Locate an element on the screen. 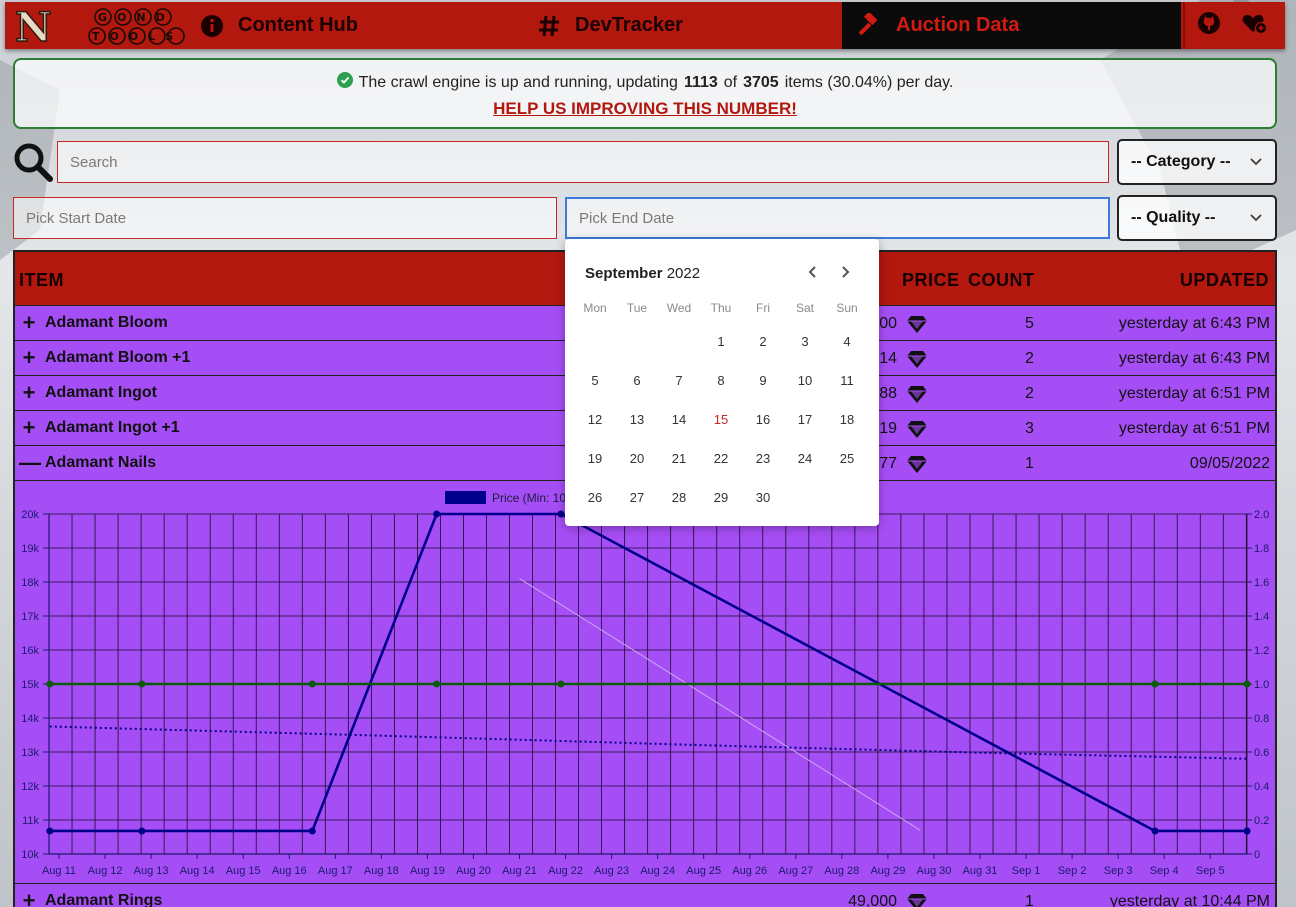  header-price: PRICE is located at coordinates (931, 280).